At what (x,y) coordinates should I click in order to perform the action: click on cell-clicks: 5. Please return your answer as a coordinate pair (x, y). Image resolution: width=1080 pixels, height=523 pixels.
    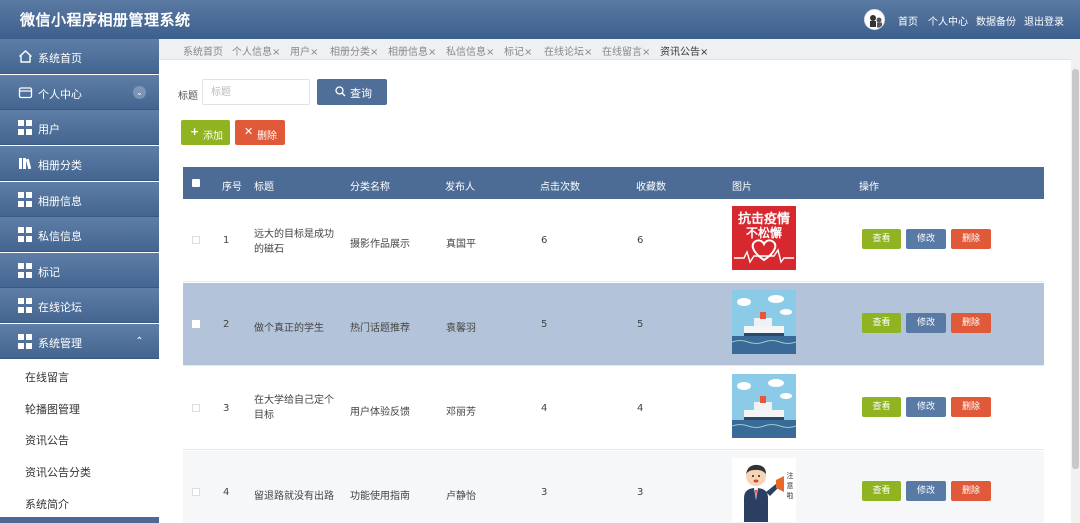
    Looking at the image, I should click on (544, 324).